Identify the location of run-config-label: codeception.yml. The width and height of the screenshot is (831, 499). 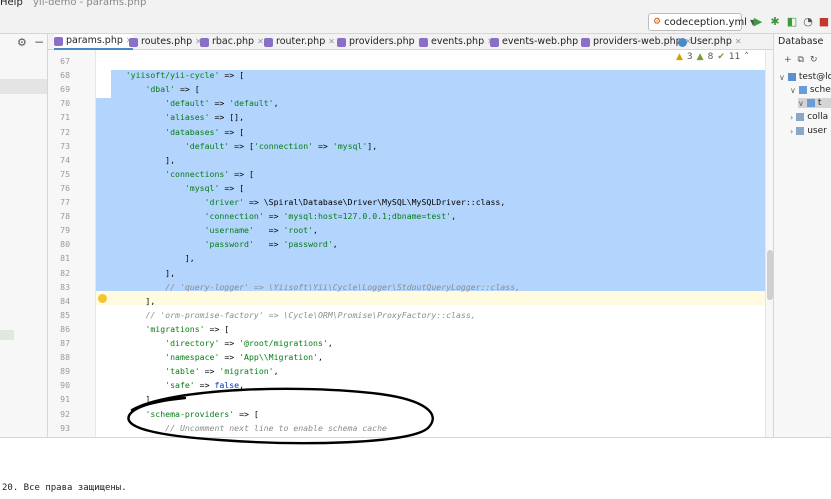
(705, 22).